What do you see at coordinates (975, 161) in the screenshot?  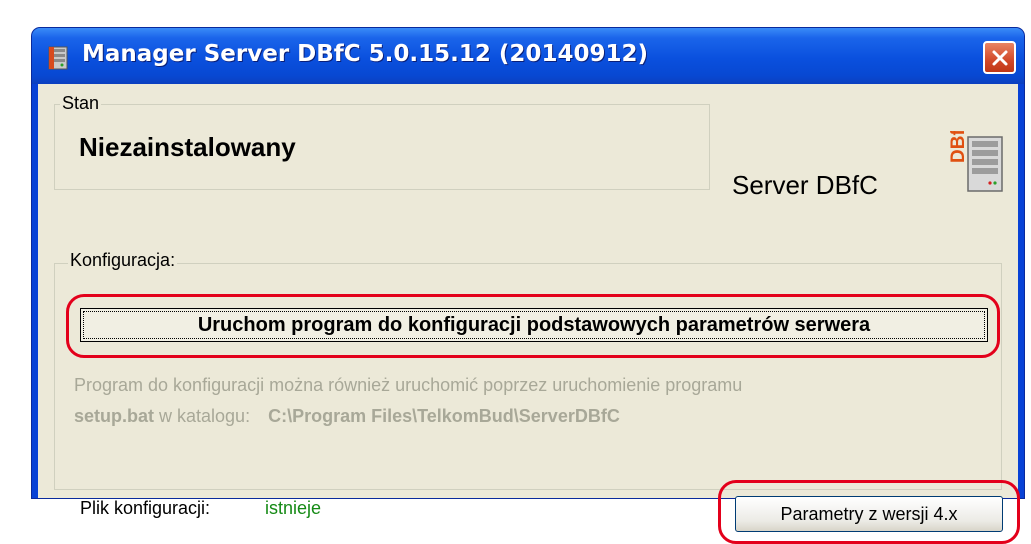 I see `server-tower-icon: DBfC` at bounding box center [975, 161].